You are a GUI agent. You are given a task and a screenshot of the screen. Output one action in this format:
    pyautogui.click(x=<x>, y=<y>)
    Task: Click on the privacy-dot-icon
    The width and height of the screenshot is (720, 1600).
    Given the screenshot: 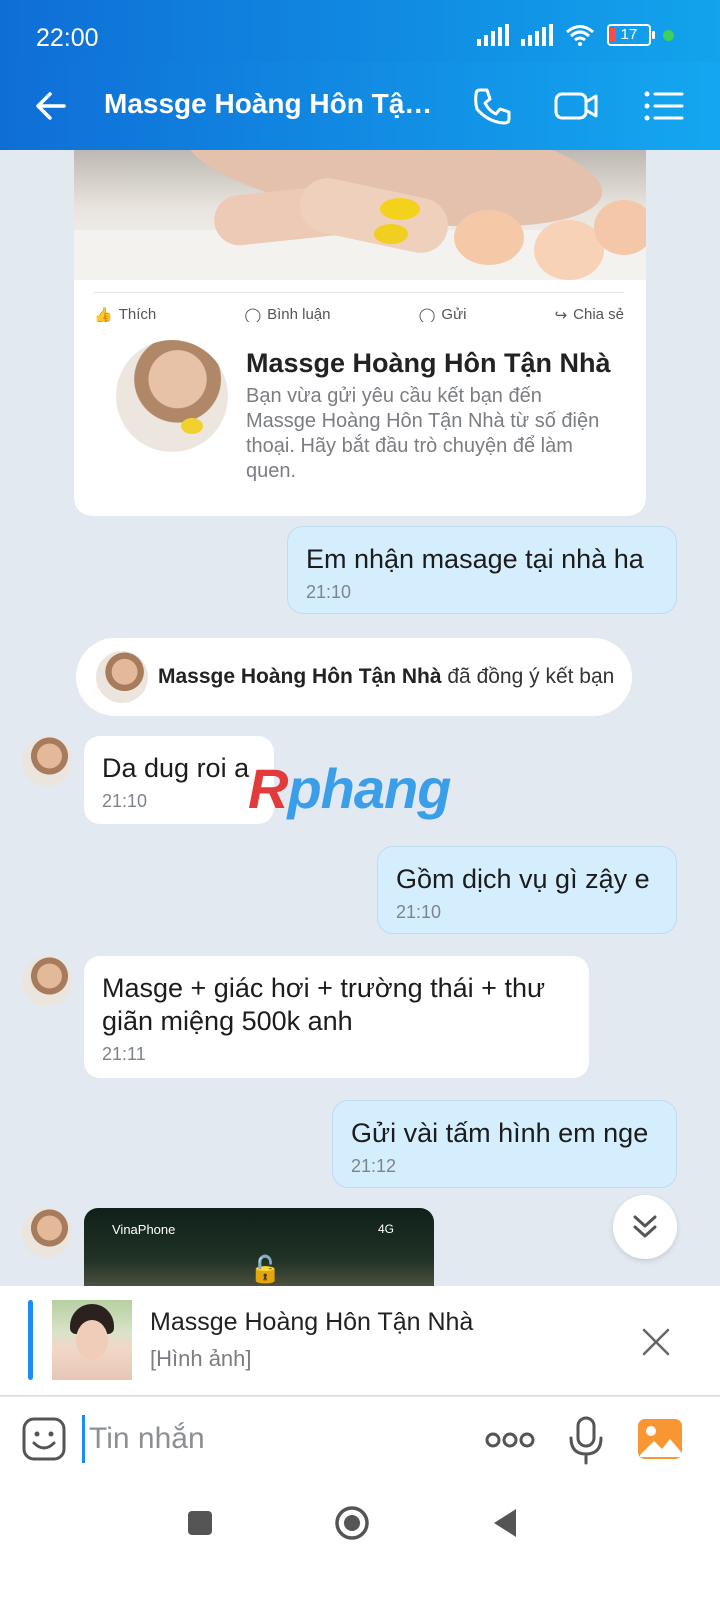 What is the action you would take?
    pyautogui.click(x=668, y=35)
    